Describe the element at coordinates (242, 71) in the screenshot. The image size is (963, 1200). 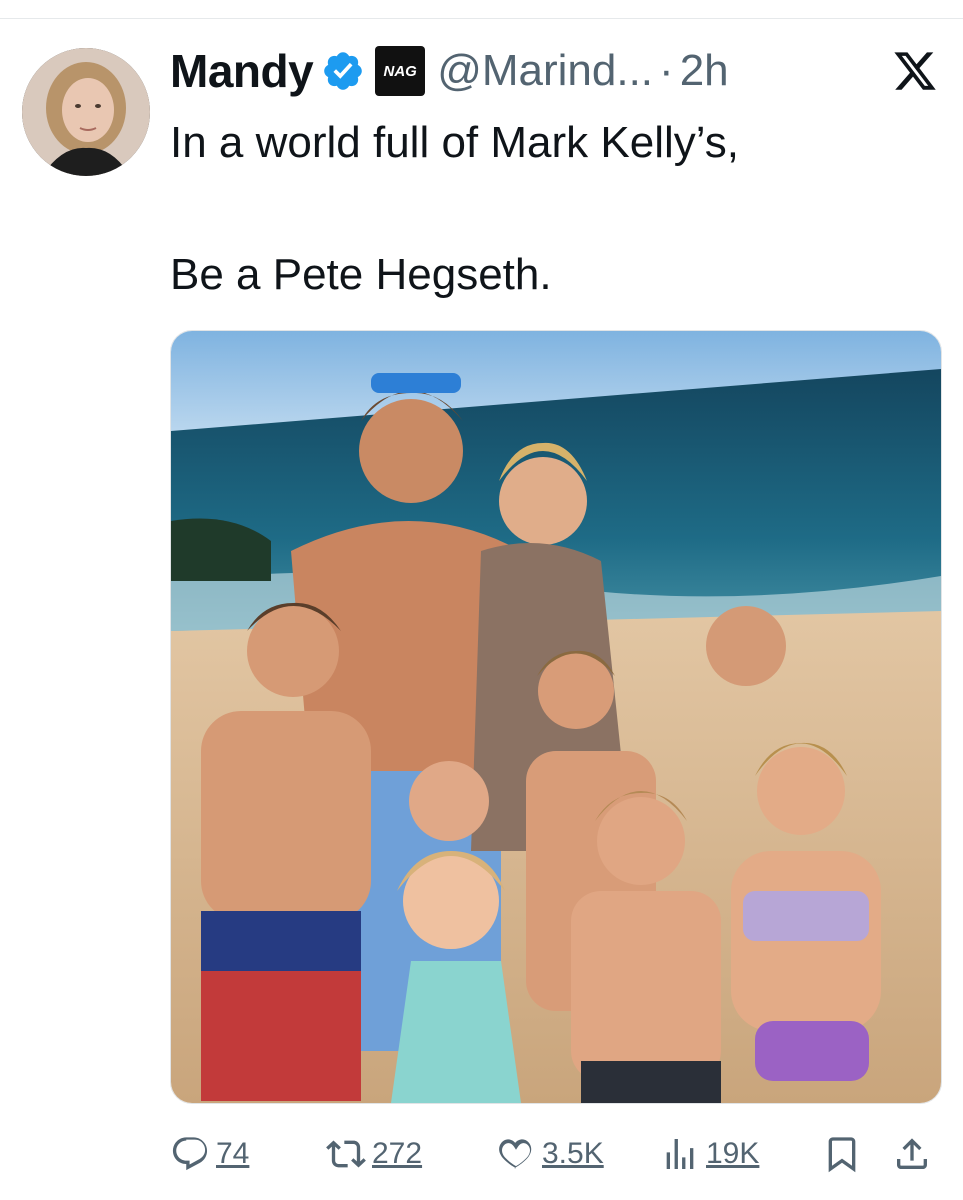
I see `display-name: Mandy` at that location.